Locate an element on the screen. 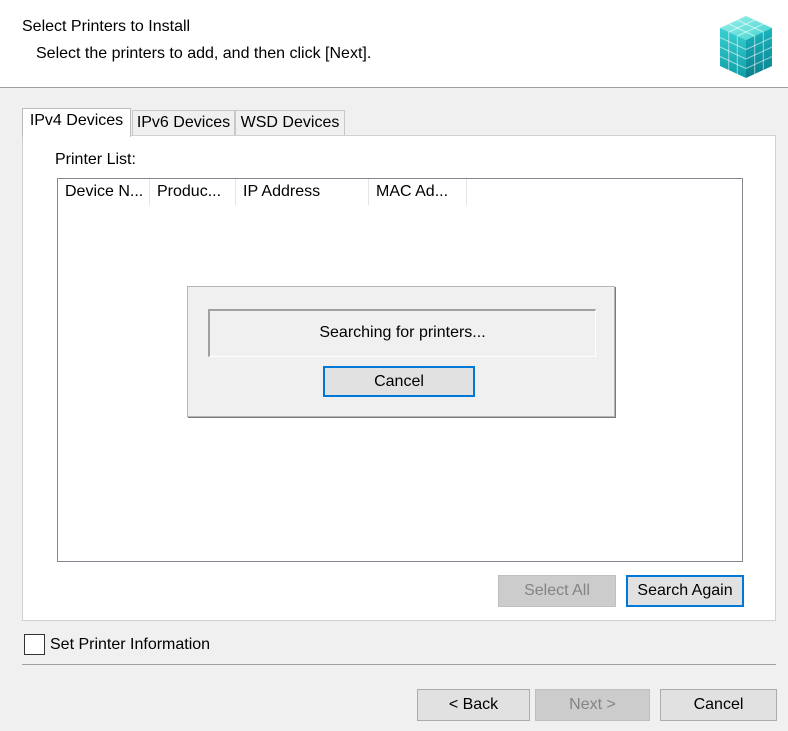 The height and width of the screenshot is (731, 788). printer-cube-icon is located at coordinates (746, 47).